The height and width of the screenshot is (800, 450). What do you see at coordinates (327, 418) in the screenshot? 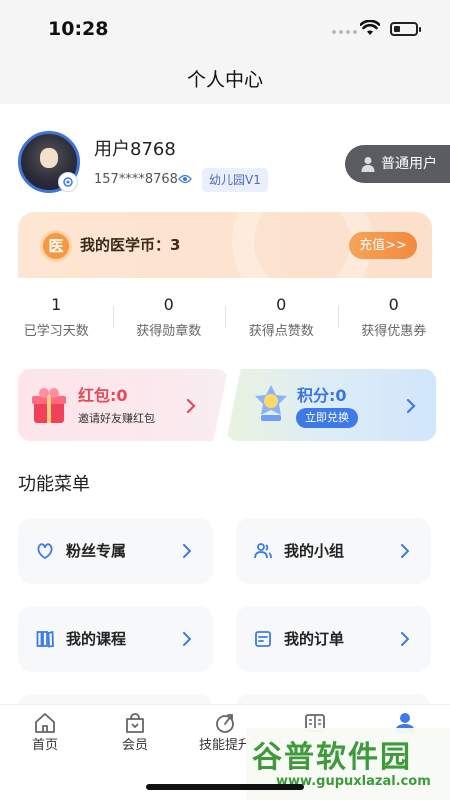
I see `redeem-button: 立即兑换` at bounding box center [327, 418].